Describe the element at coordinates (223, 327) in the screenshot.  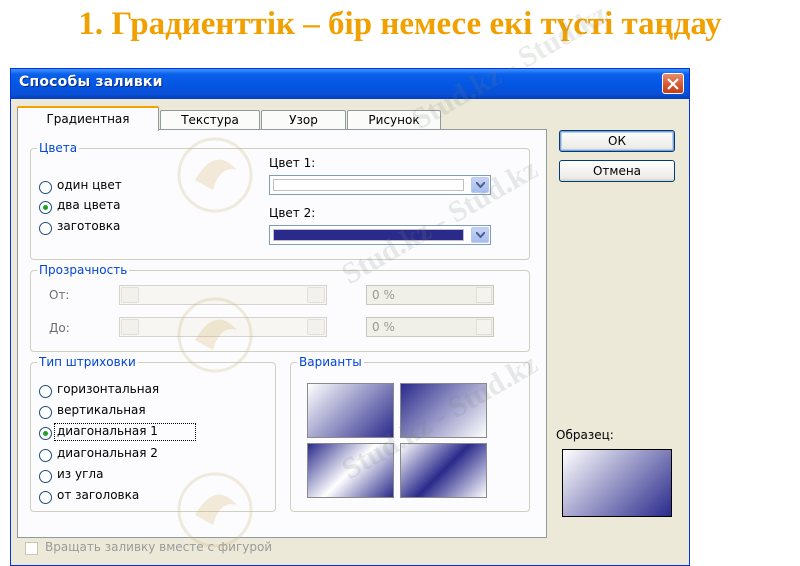
I see `to-slider` at that location.